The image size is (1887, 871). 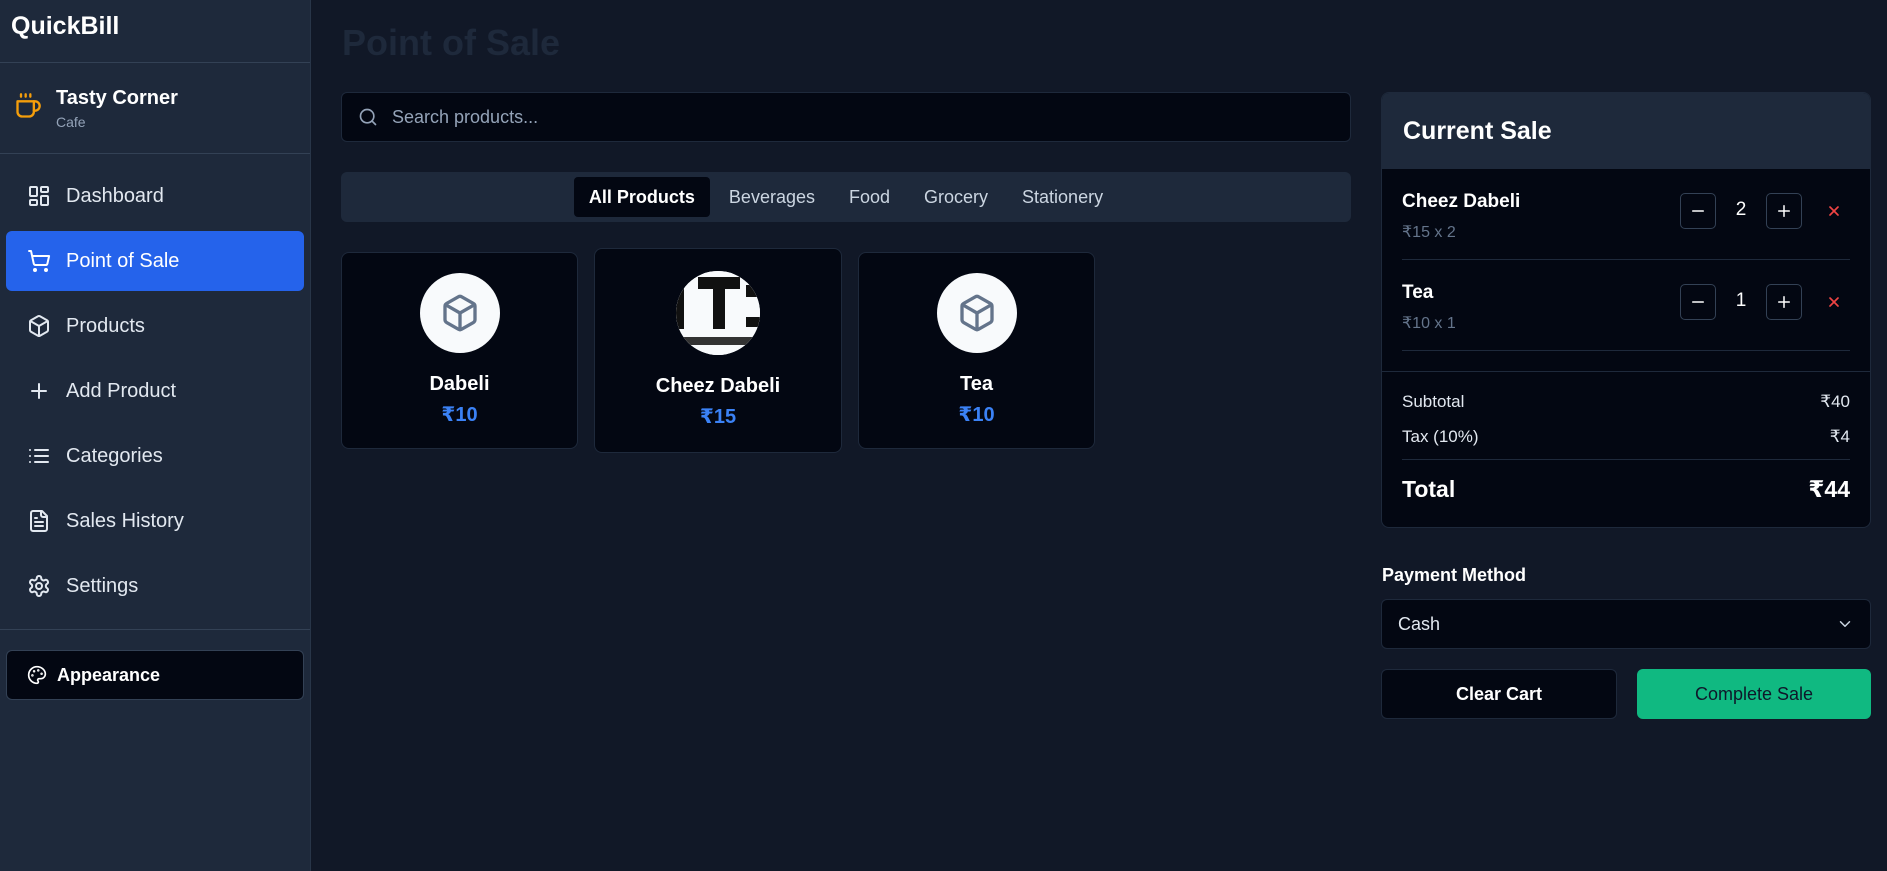 I want to click on clear-cart-button: Clear Cart, so click(x=1499, y=694).